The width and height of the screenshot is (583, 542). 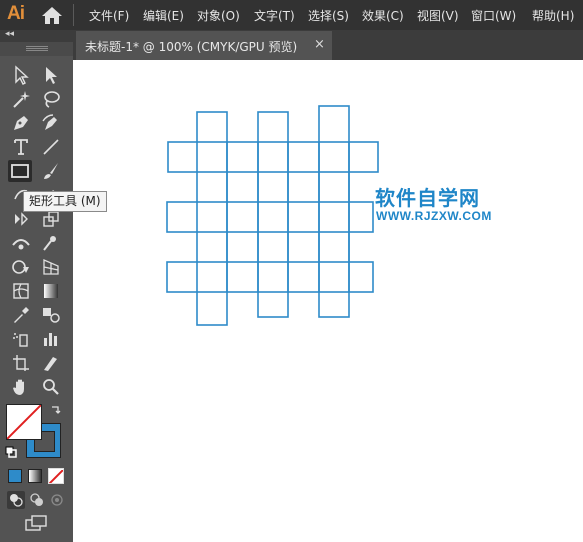 I want to click on menu-view: 视图(V), so click(x=438, y=15).